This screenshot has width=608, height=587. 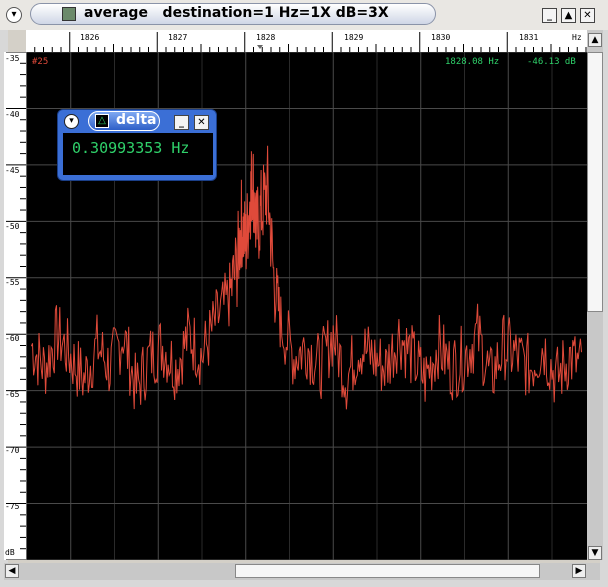 I want to click on delta-minimize-button: _, so click(x=181, y=122).